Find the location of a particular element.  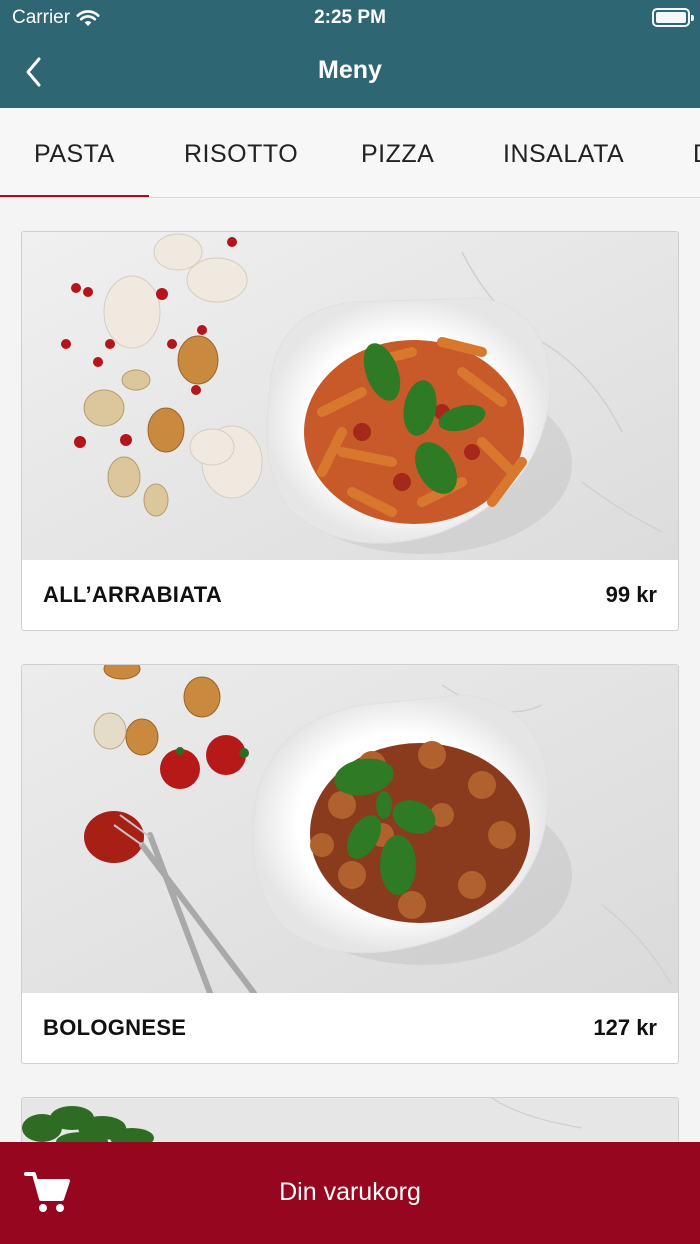

battery-icon is located at coordinates (673, 17).